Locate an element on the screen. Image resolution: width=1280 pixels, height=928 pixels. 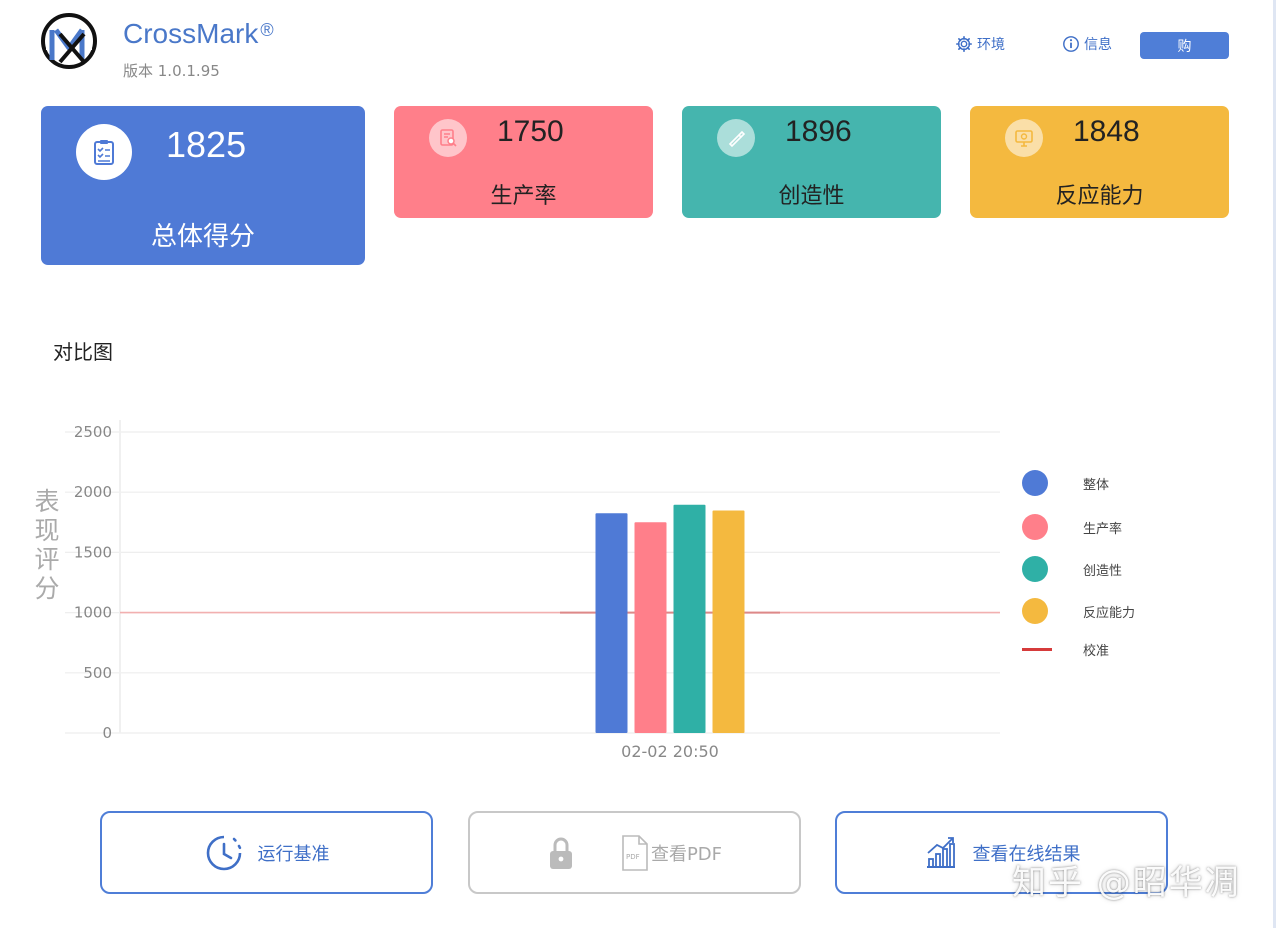
creativity-label: 创造性 is located at coordinates (811, 196).